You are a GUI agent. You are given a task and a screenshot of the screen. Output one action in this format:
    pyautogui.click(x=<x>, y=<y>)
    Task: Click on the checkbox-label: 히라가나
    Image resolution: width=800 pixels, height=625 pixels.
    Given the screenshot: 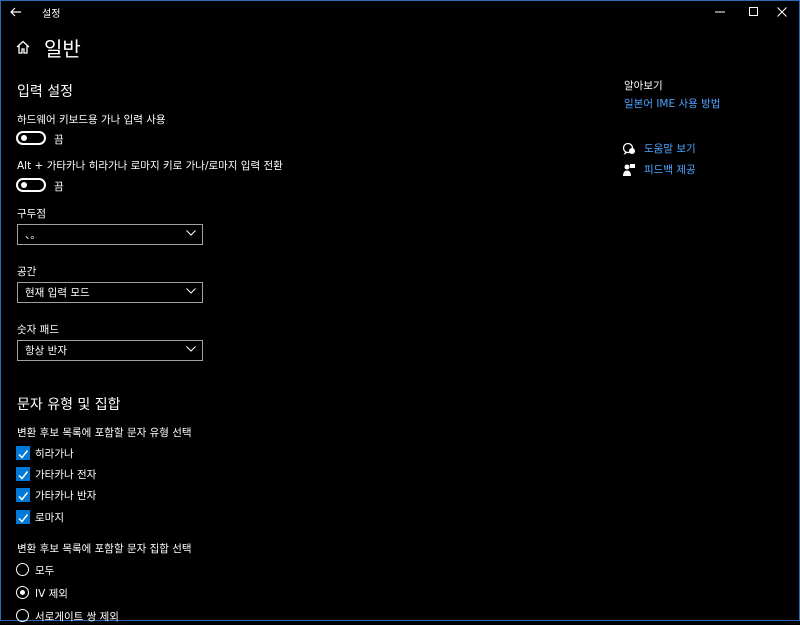 What is the action you would take?
    pyautogui.click(x=54, y=454)
    